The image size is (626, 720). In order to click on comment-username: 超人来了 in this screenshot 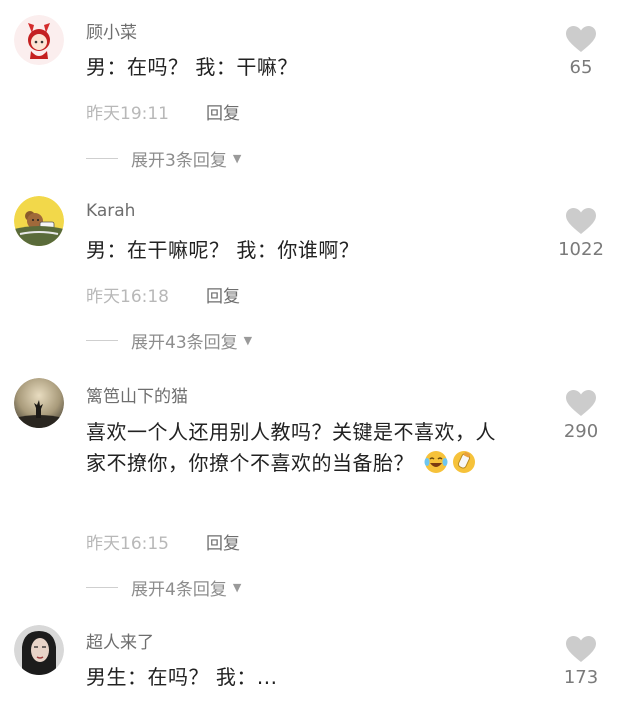, I will do `click(120, 640)`.